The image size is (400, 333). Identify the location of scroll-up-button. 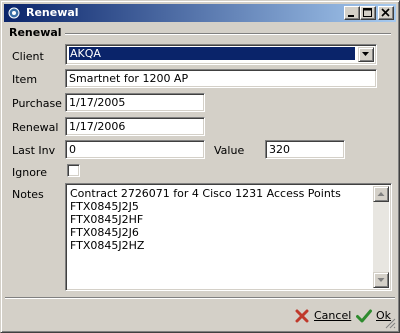
(381, 194).